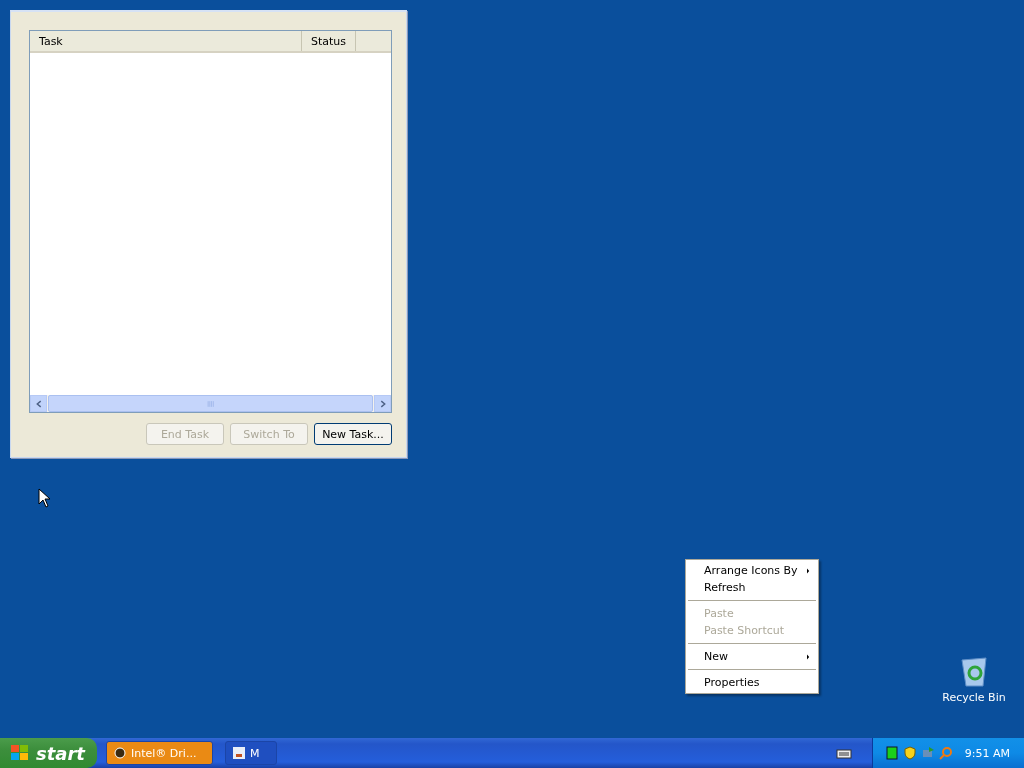 This screenshot has height=768, width=1024. Describe the element at coordinates (843, 753) in the screenshot. I see `keyboard-icon` at that location.